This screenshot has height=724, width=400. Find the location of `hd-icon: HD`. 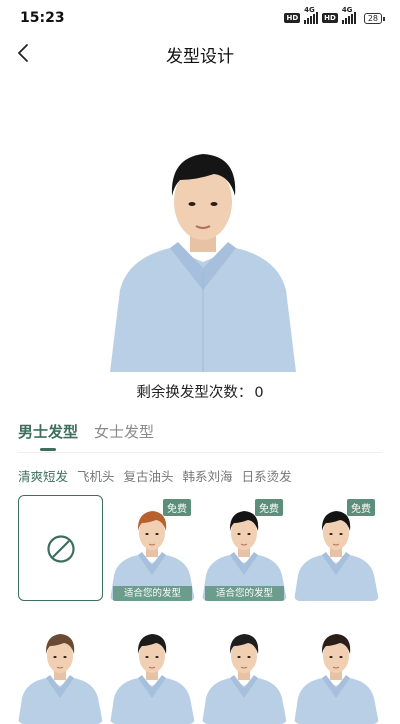

hd-icon: HD is located at coordinates (292, 18).